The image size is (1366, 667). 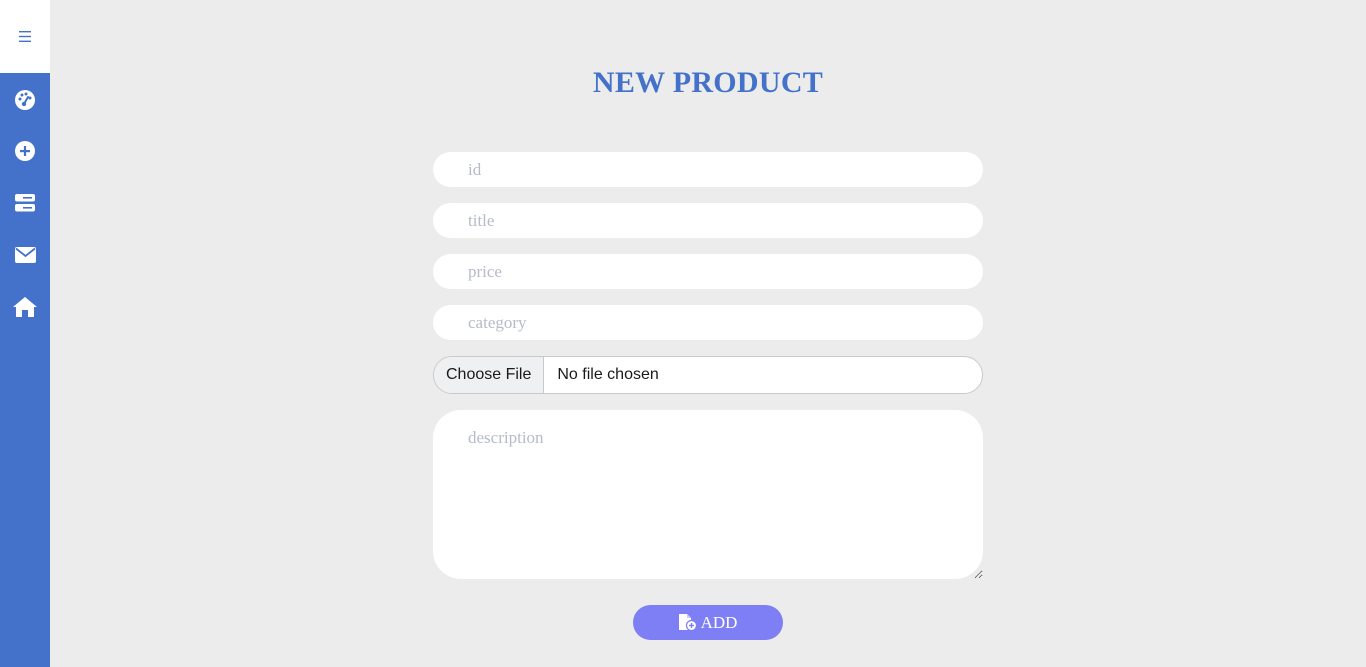 What do you see at coordinates (708, 220) in the screenshot?
I see `title-field` at bounding box center [708, 220].